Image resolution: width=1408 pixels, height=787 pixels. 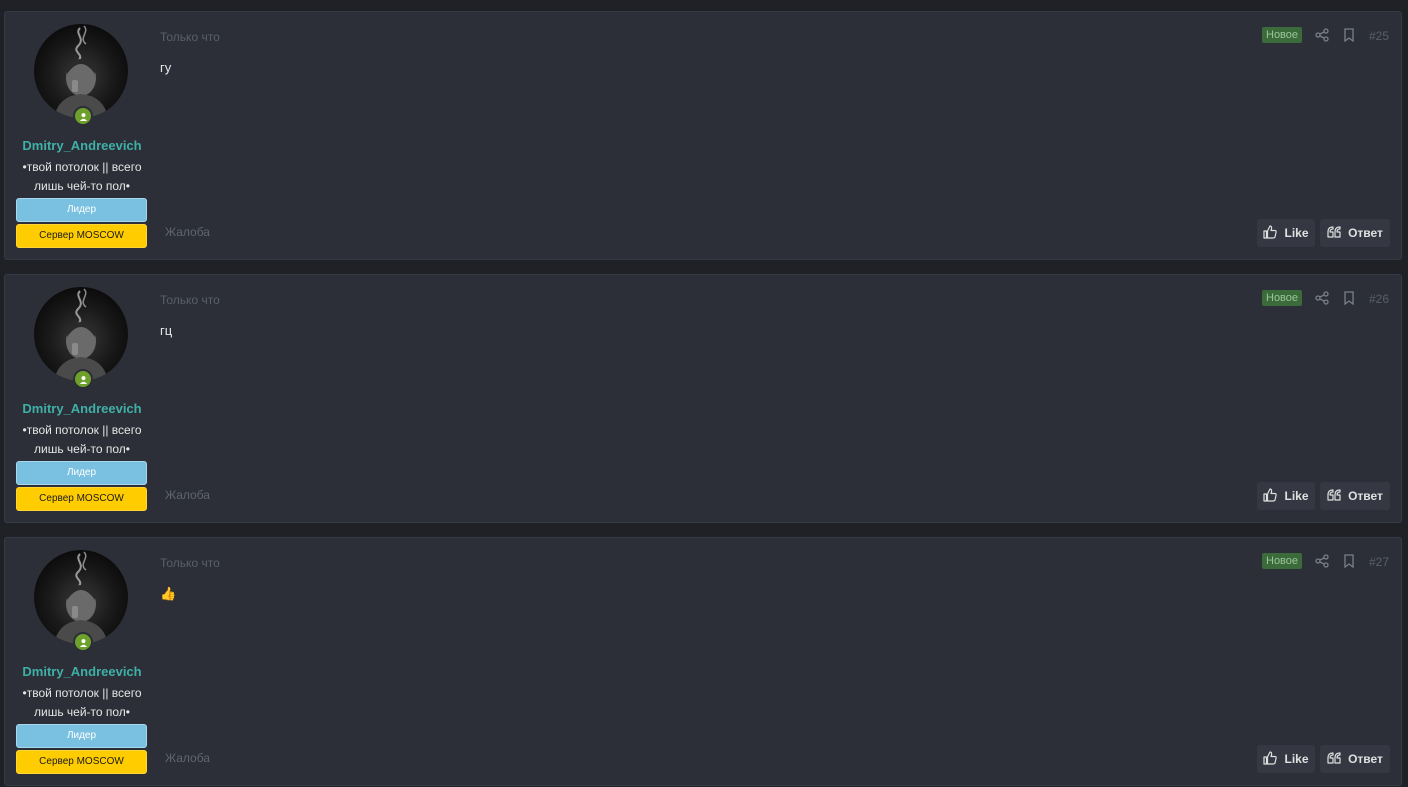 I want to click on post-number: #25, so click(x=1379, y=36).